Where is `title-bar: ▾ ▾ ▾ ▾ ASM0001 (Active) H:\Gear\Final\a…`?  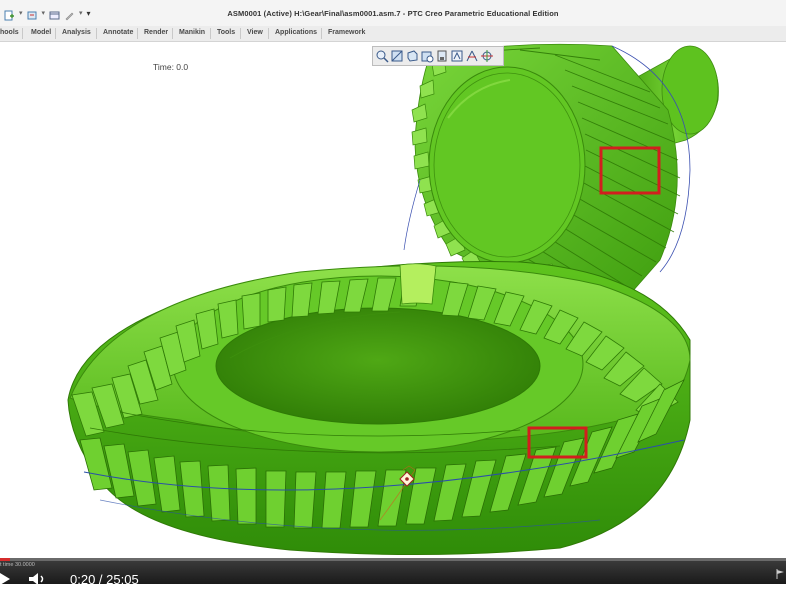 title-bar: ▾ ▾ ▾ ▾ ASM0001 (Active) H:\Gear\Final\a… is located at coordinates (393, 13).